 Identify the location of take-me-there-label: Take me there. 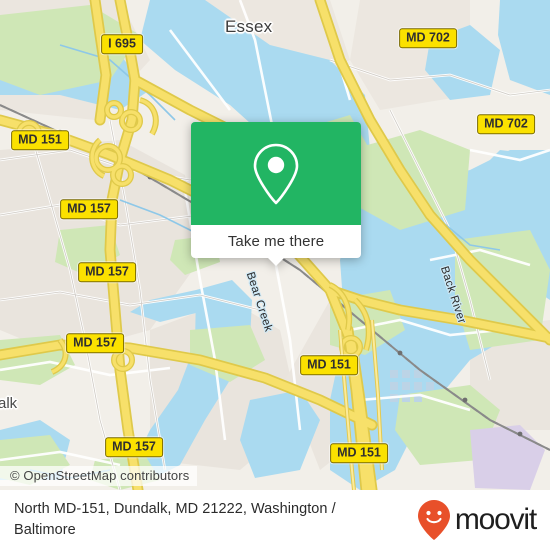
(276, 241).